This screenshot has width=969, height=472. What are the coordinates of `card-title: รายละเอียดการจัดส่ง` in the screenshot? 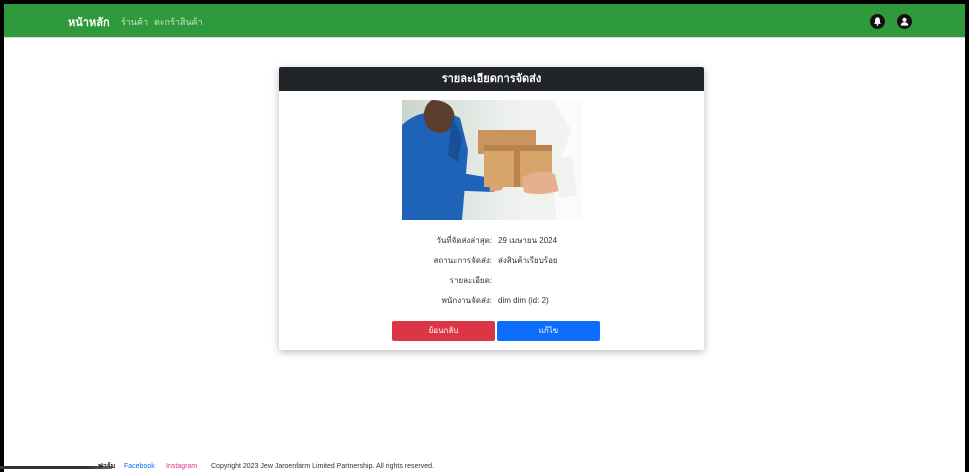 It's located at (491, 79).